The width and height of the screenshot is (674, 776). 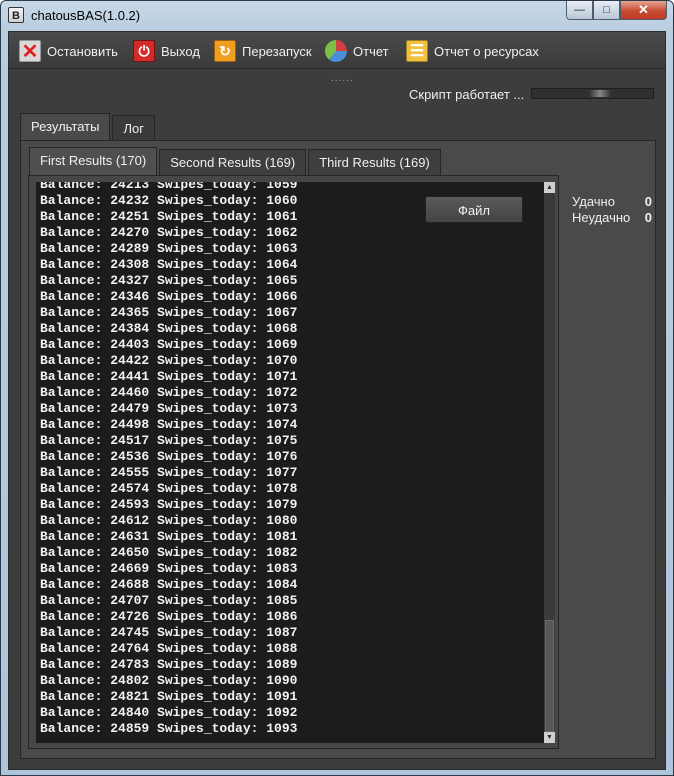 What do you see at coordinates (169, 600) in the screenshot?
I see `result-line: Balance: 24707 Swipes_today: 1085` at bounding box center [169, 600].